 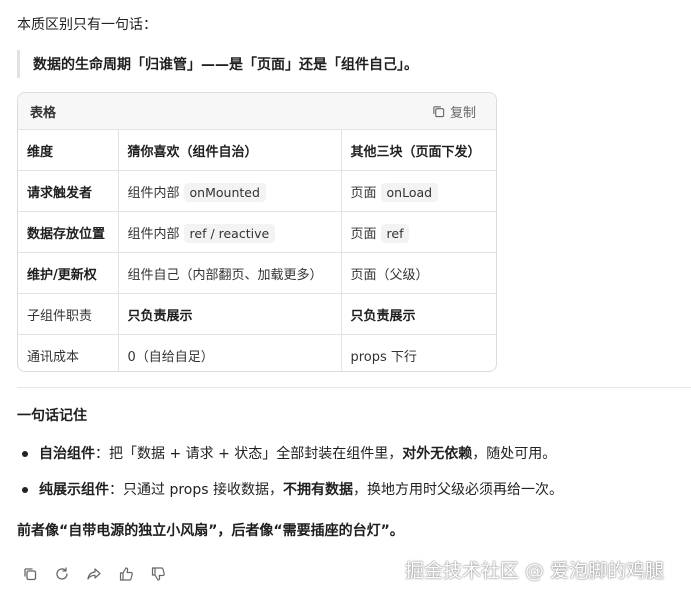 What do you see at coordinates (230, 314) in the screenshot?
I see `cell-self-managed: 只负责展示` at bounding box center [230, 314].